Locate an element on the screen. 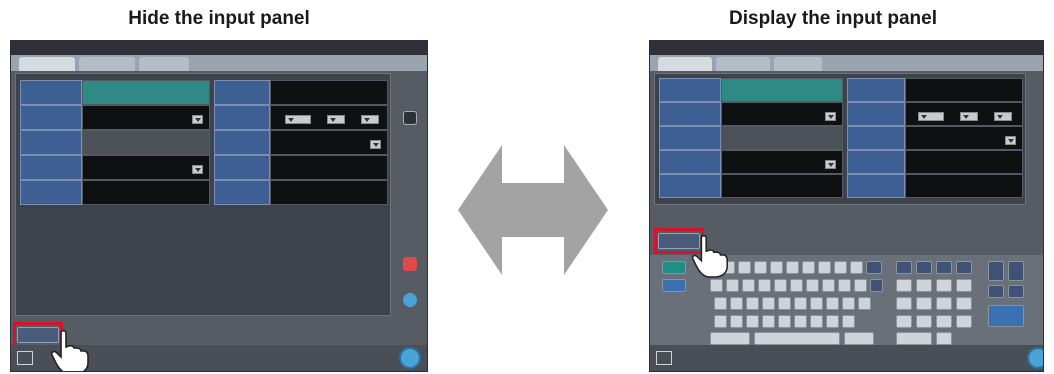  enter-key is located at coordinates (1006, 316).